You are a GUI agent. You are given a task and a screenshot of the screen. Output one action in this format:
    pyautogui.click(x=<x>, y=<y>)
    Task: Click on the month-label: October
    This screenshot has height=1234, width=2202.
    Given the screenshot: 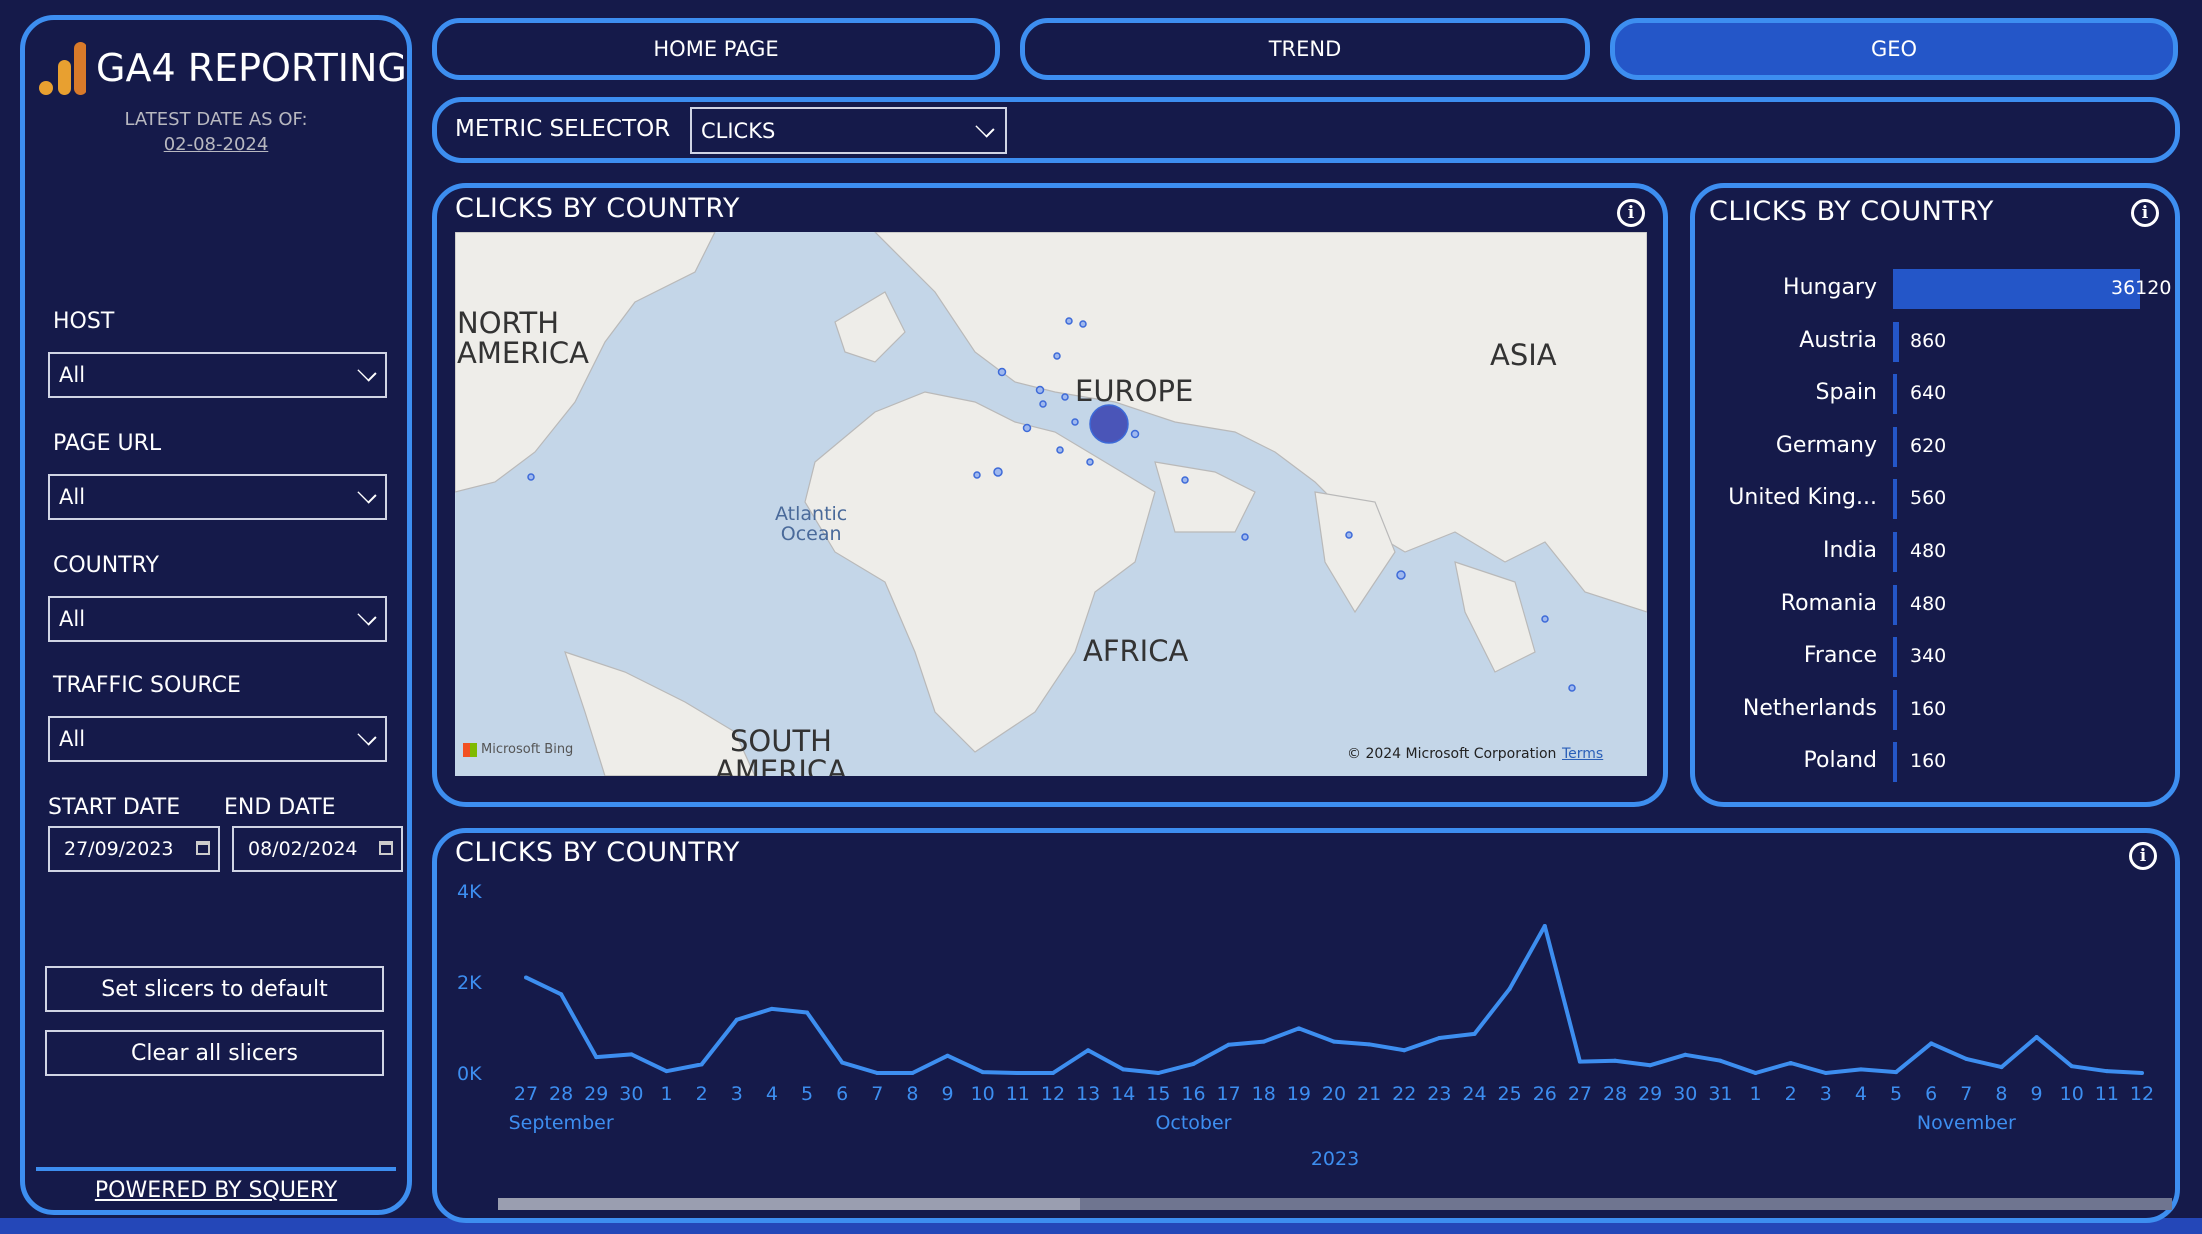 What is the action you would take?
    pyautogui.click(x=1193, y=1123)
    